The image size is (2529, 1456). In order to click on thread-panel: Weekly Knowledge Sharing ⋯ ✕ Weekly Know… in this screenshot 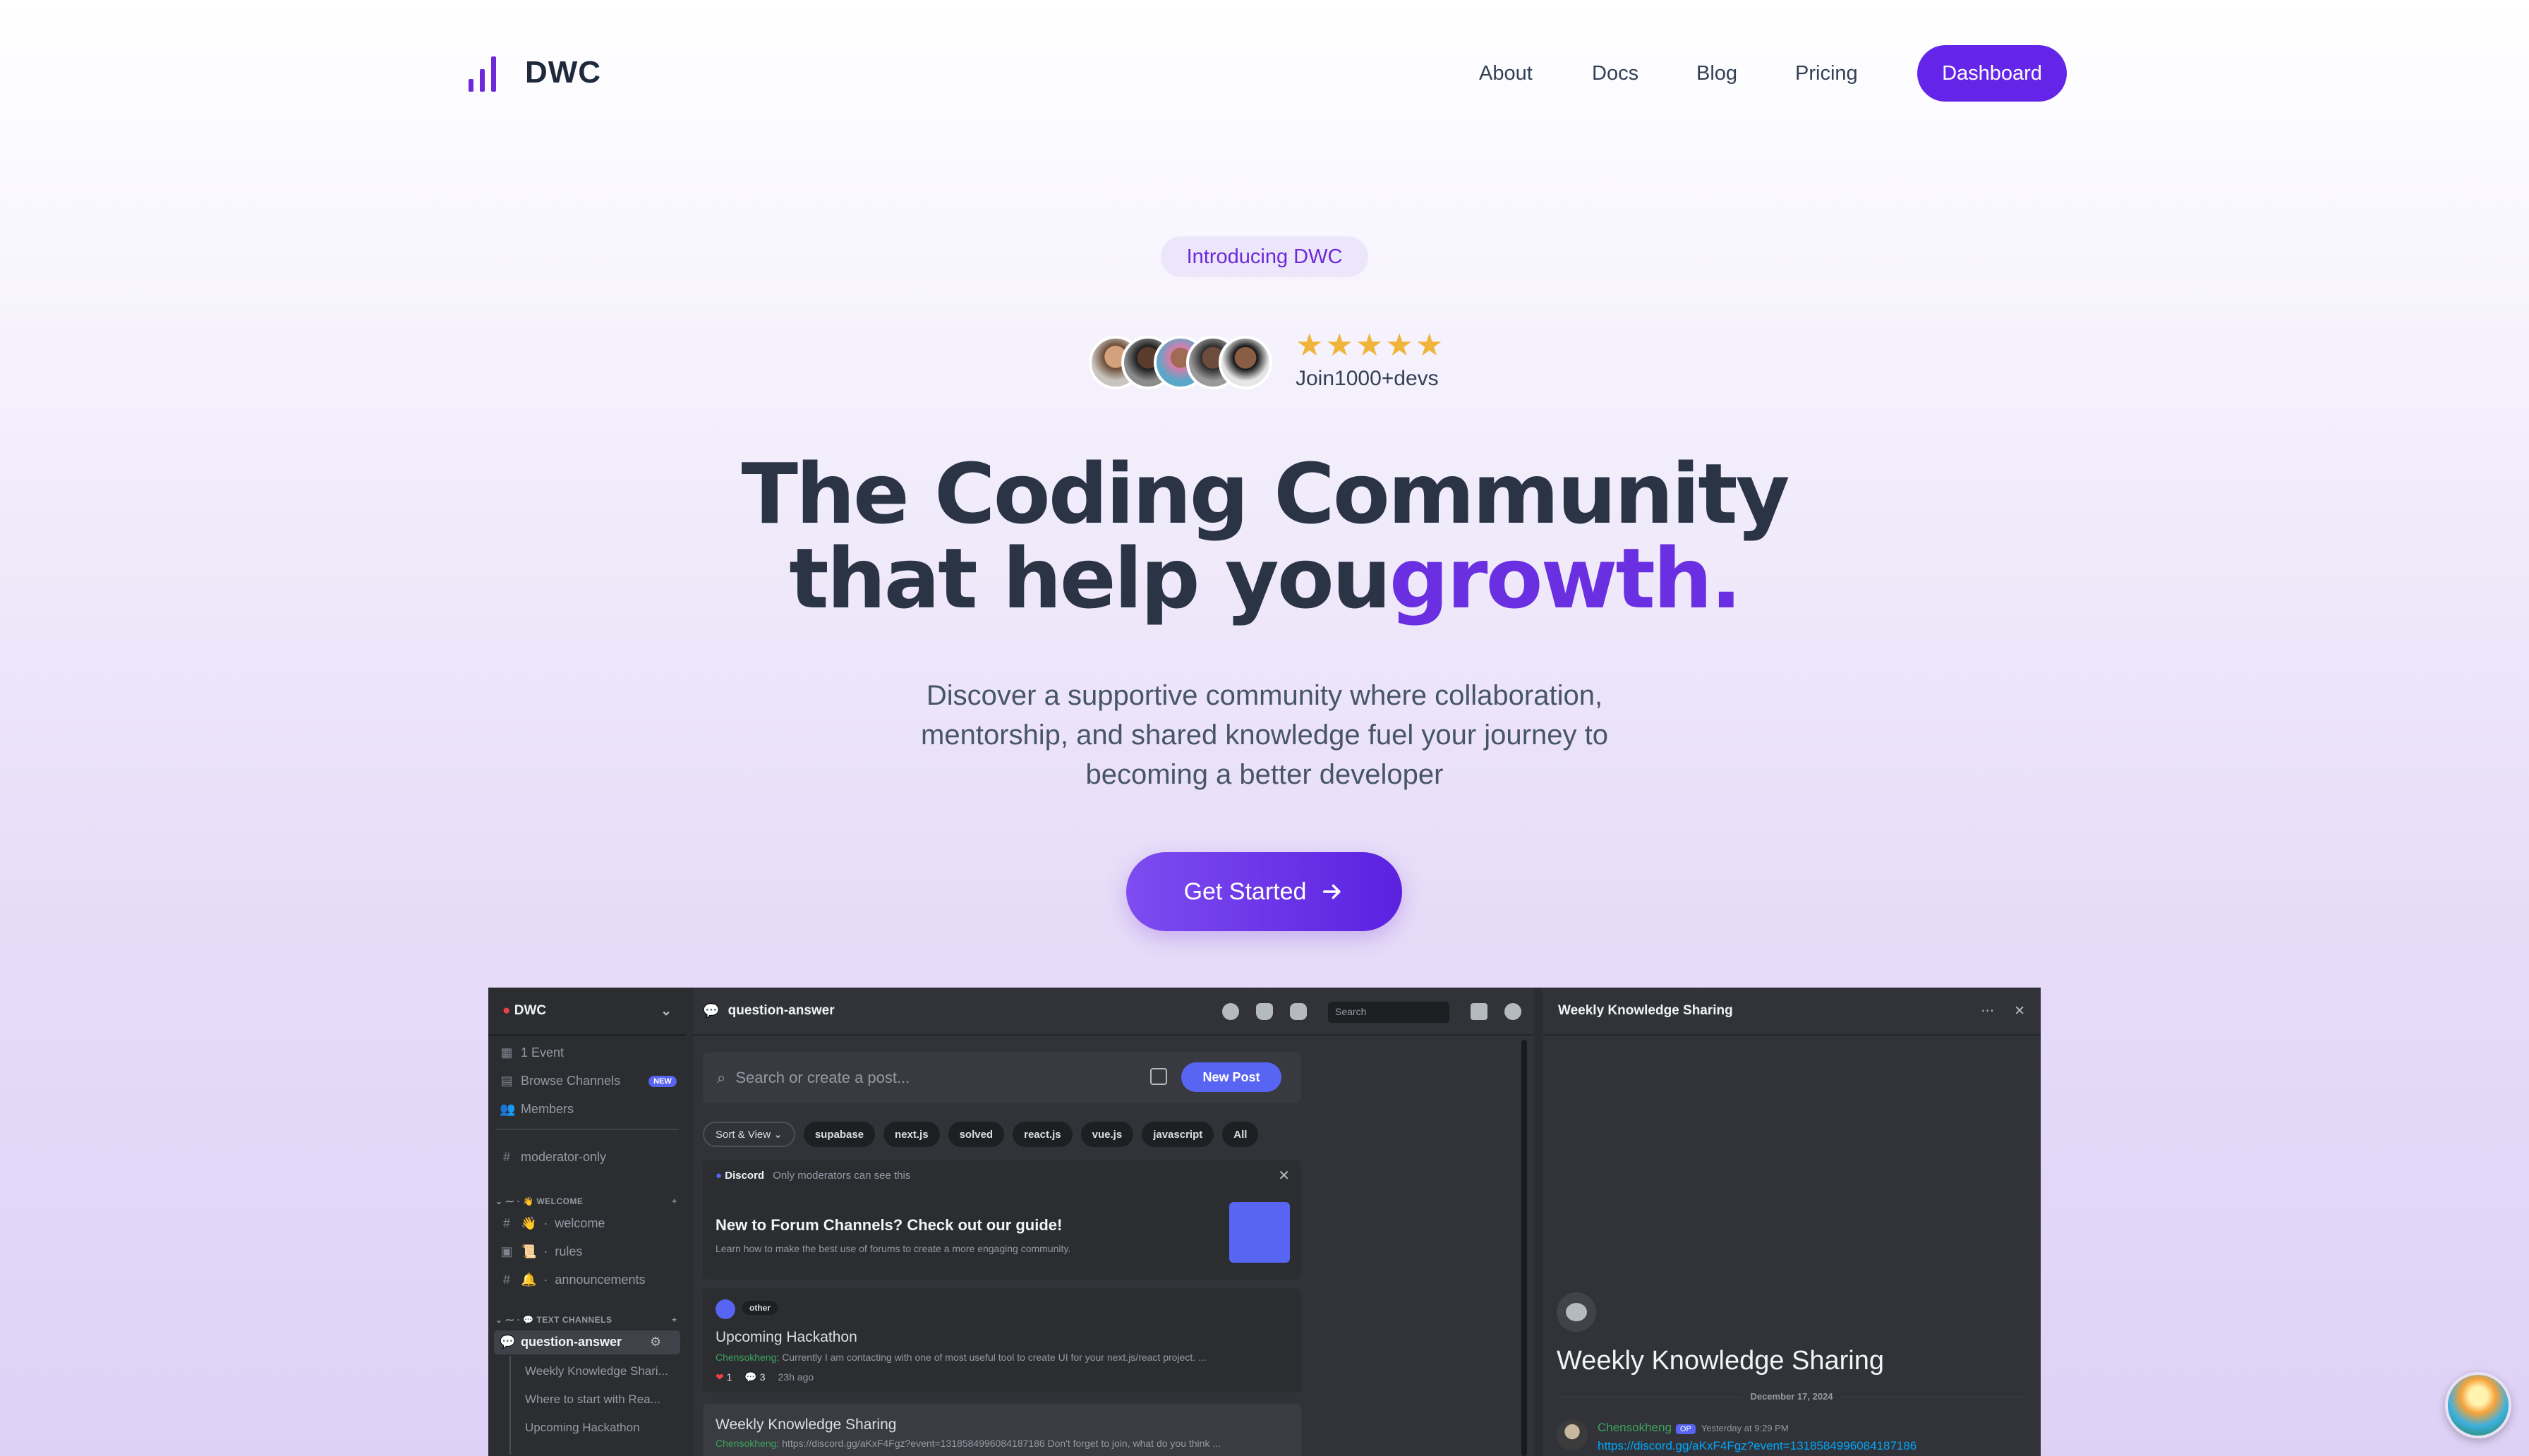, I will do `click(1792, 1222)`.